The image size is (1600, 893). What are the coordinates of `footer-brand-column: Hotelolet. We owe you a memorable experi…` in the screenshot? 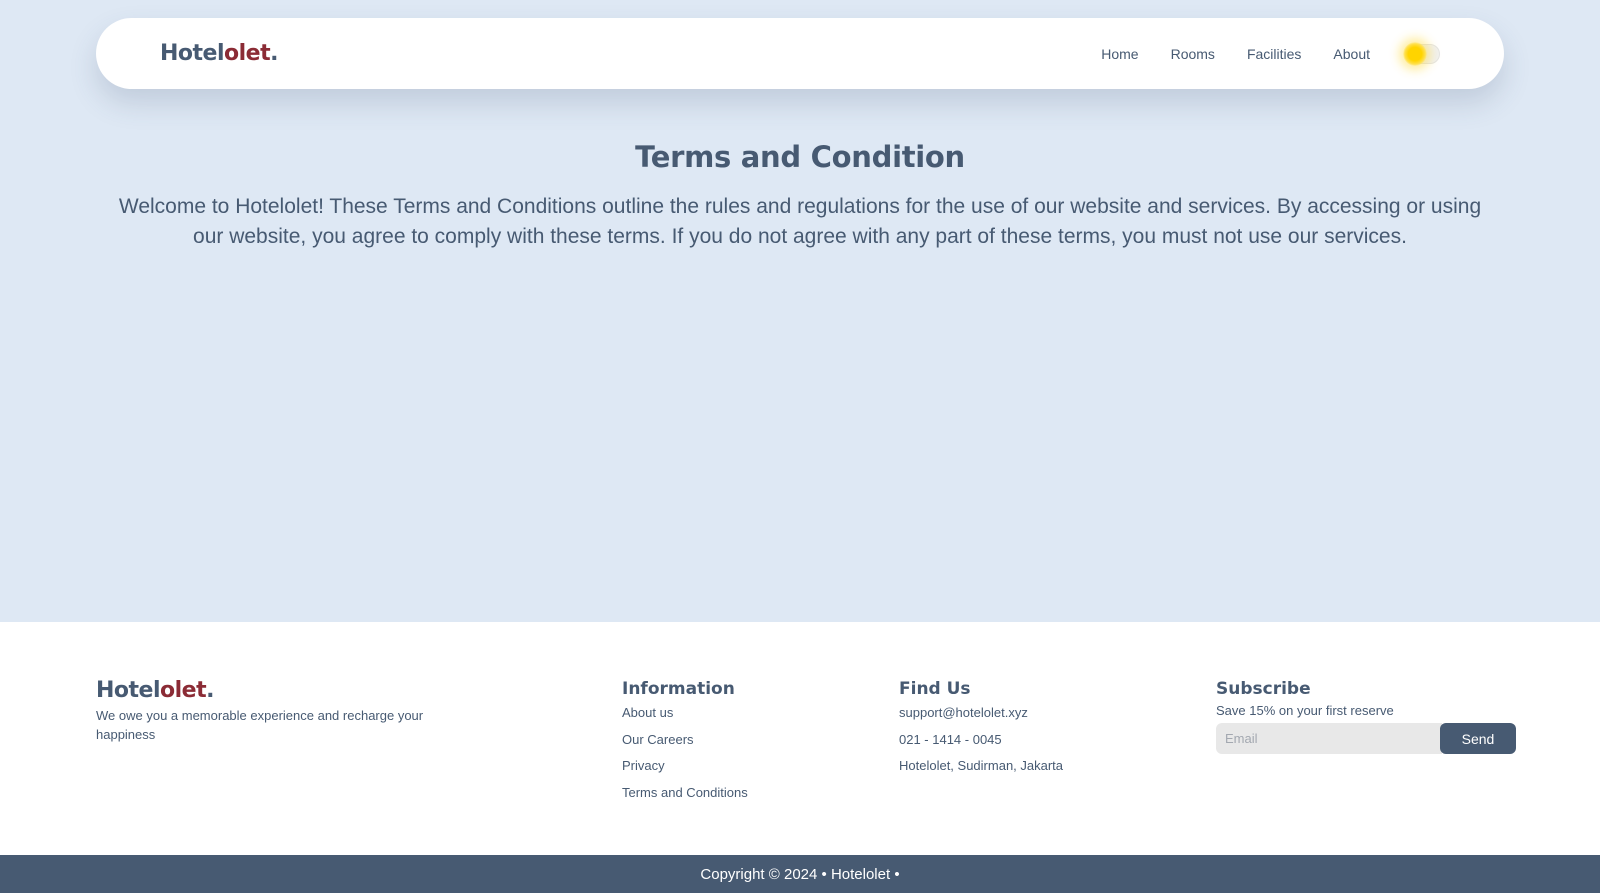 It's located at (276, 711).